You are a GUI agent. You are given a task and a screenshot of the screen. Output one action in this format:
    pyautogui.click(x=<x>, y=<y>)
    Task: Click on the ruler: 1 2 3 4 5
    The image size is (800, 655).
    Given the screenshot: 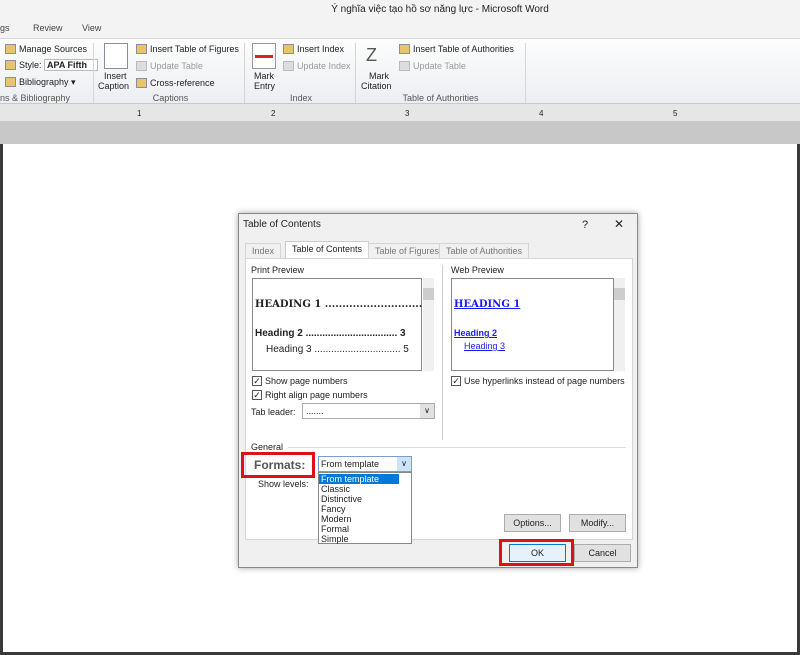 What is the action you would take?
    pyautogui.click(x=400, y=113)
    